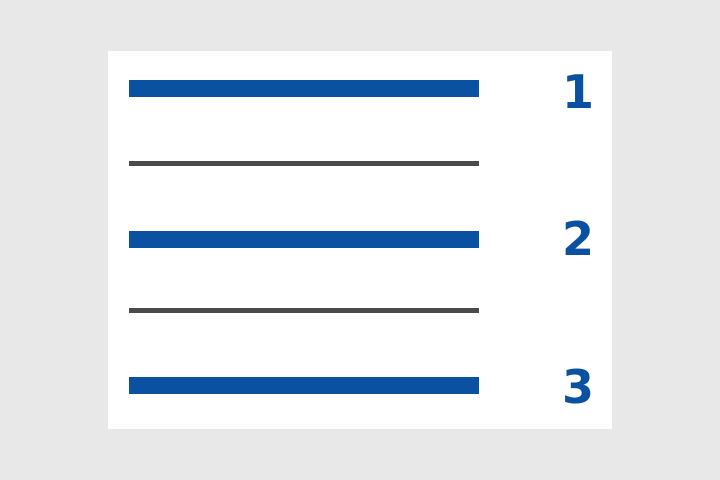 The width and height of the screenshot is (720, 480). Describe the element at coordinates (577, 239) in the screenshot. I see `number-label-2: 2` at that location.